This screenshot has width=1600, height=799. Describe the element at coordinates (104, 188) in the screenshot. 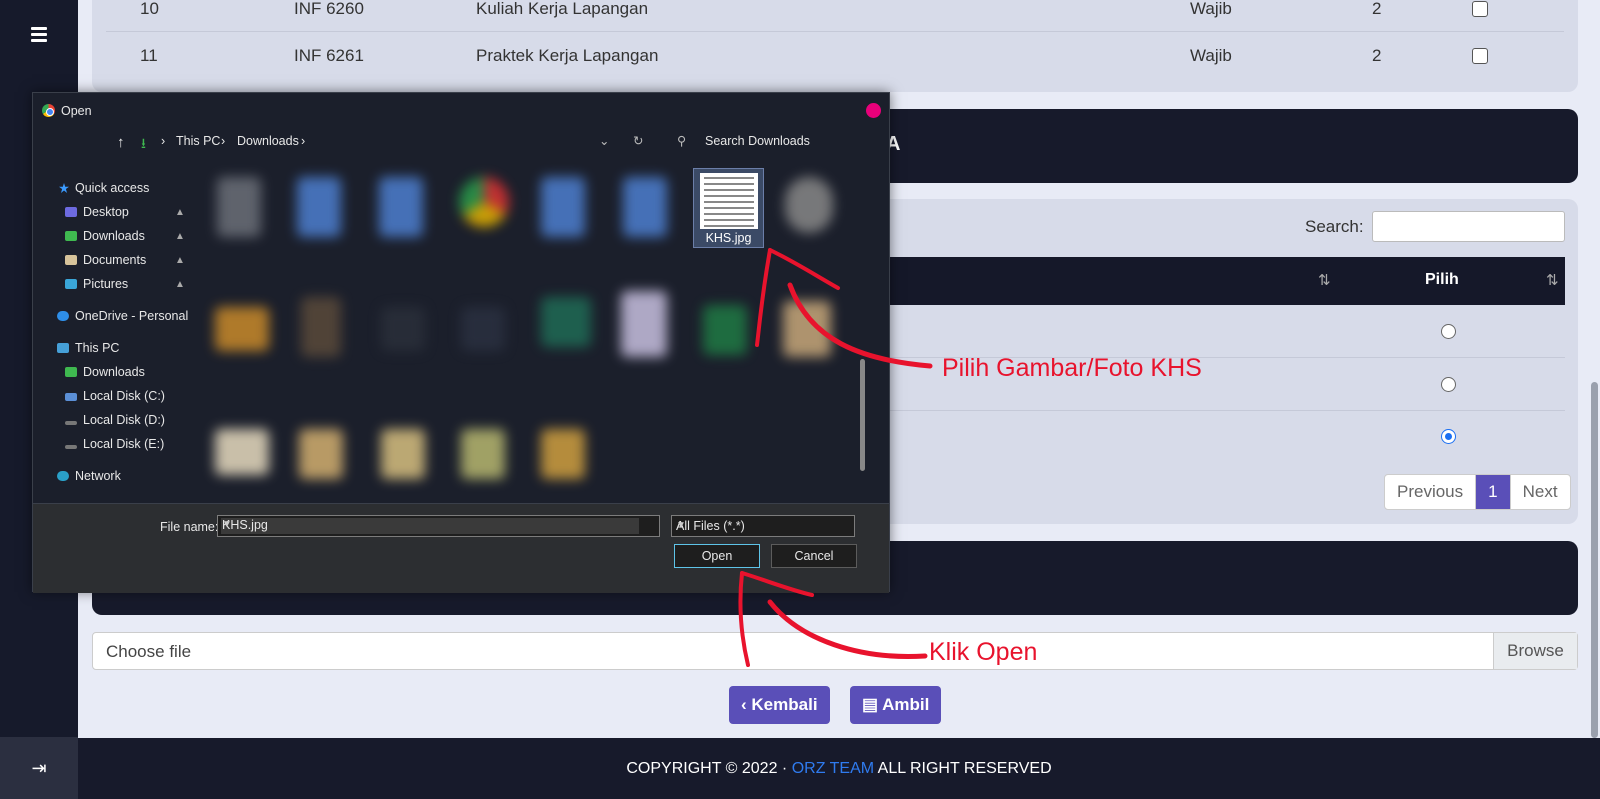

I see `nav-quick-access: Quick access` at that location.